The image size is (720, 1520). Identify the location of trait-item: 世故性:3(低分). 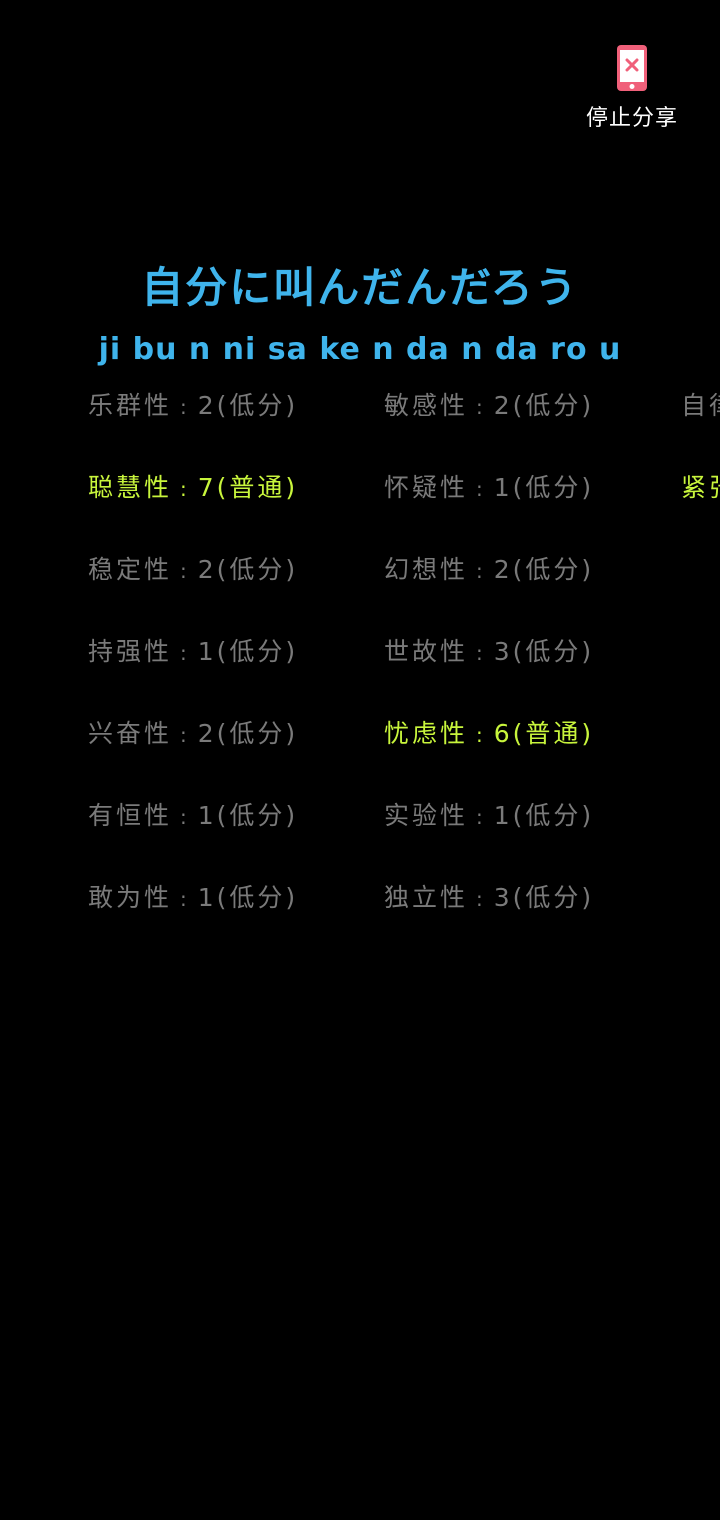
(489, 651).